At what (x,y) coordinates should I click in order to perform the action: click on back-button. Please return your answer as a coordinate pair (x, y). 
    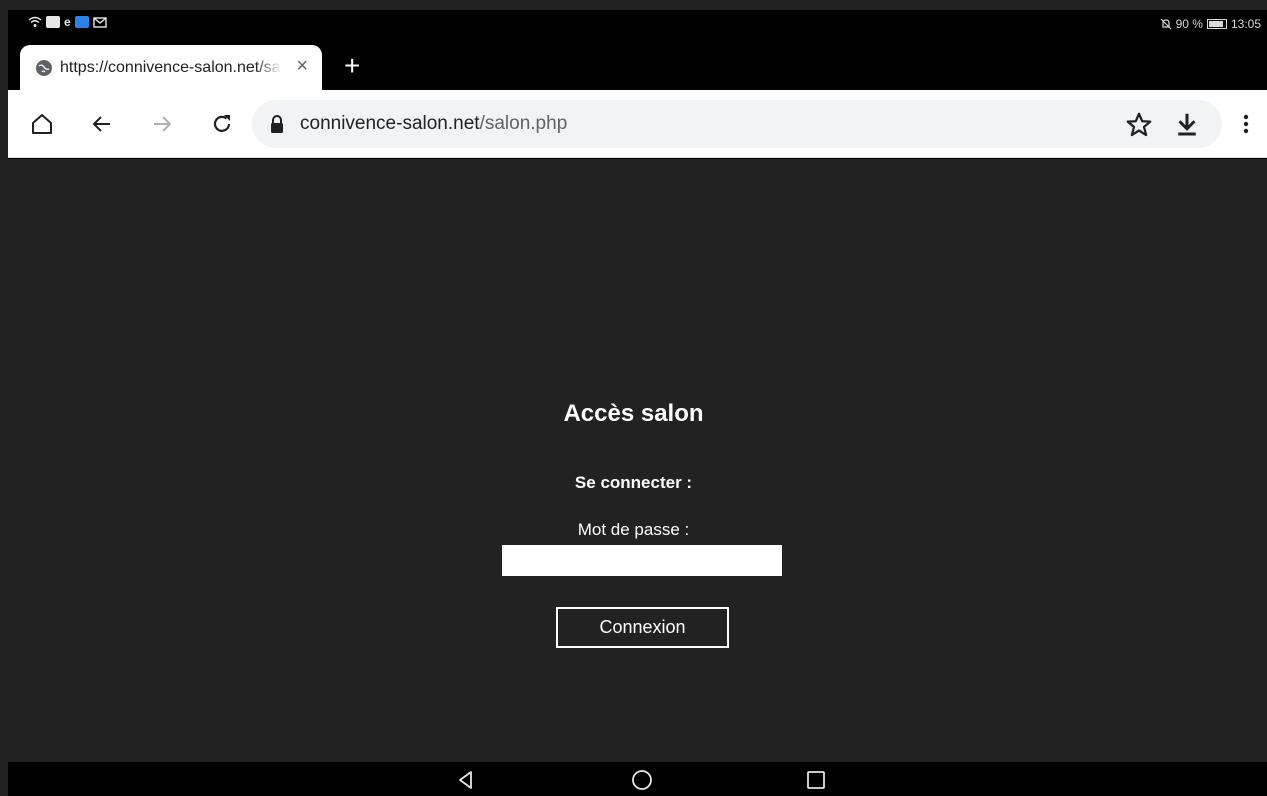
    Looking at the image, I should click on (102, 124).